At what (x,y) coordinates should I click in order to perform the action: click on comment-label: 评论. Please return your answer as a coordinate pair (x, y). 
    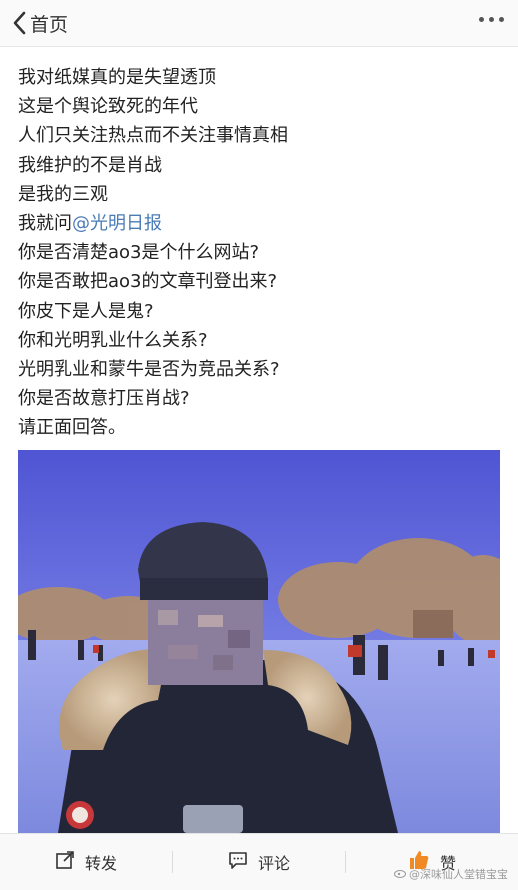
    Looking at the image, I should click on (273, 863).